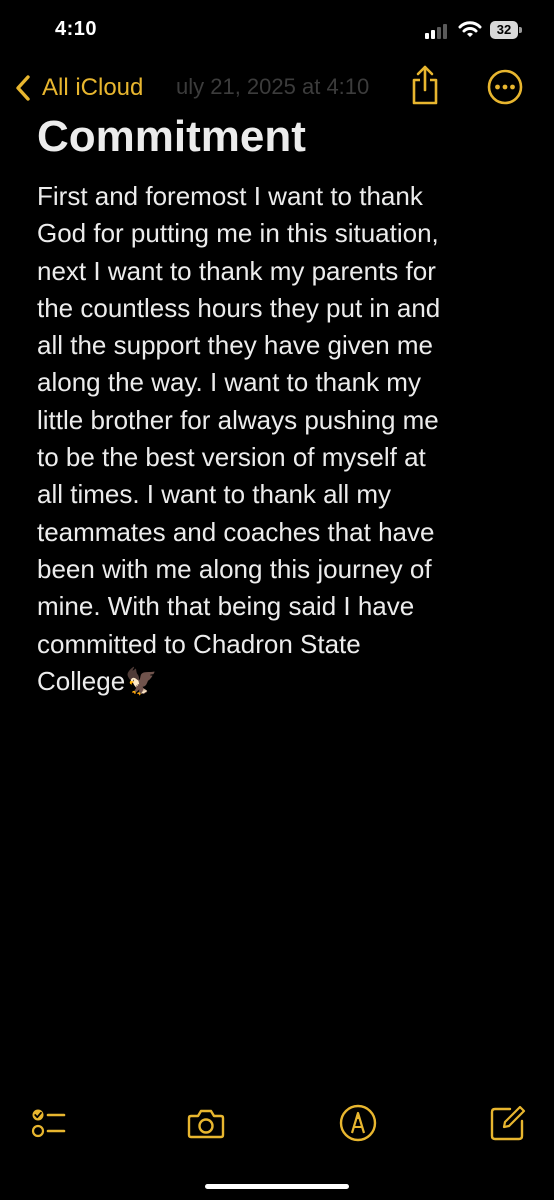 The height and width of the screenshot is (1200, 554). I want to click on camera-icon, so click(206, 1123).